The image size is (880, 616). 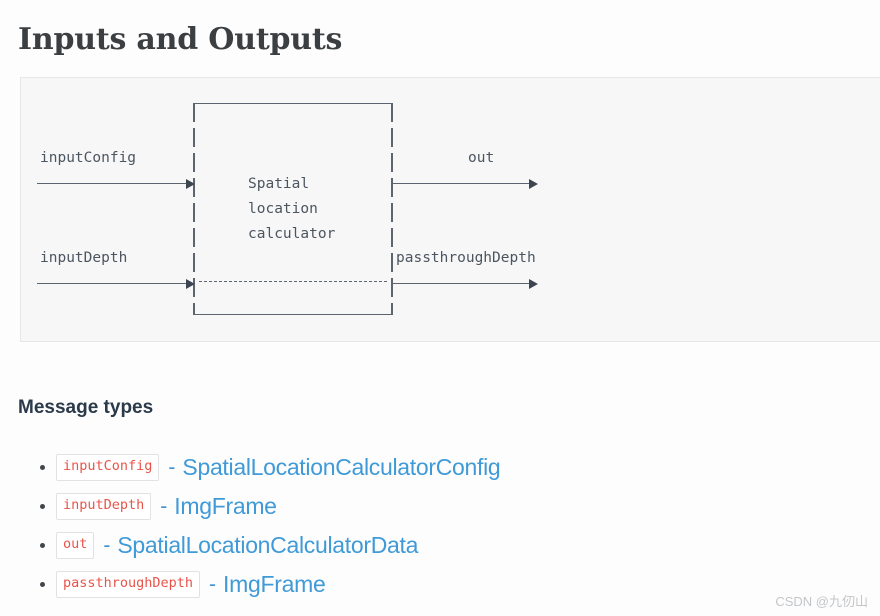 What do you see at coordinates (388, 584) in the screenshot?
I see `list-item: passthroughDepth - ImgFrame` at bounding box center [388, 584].